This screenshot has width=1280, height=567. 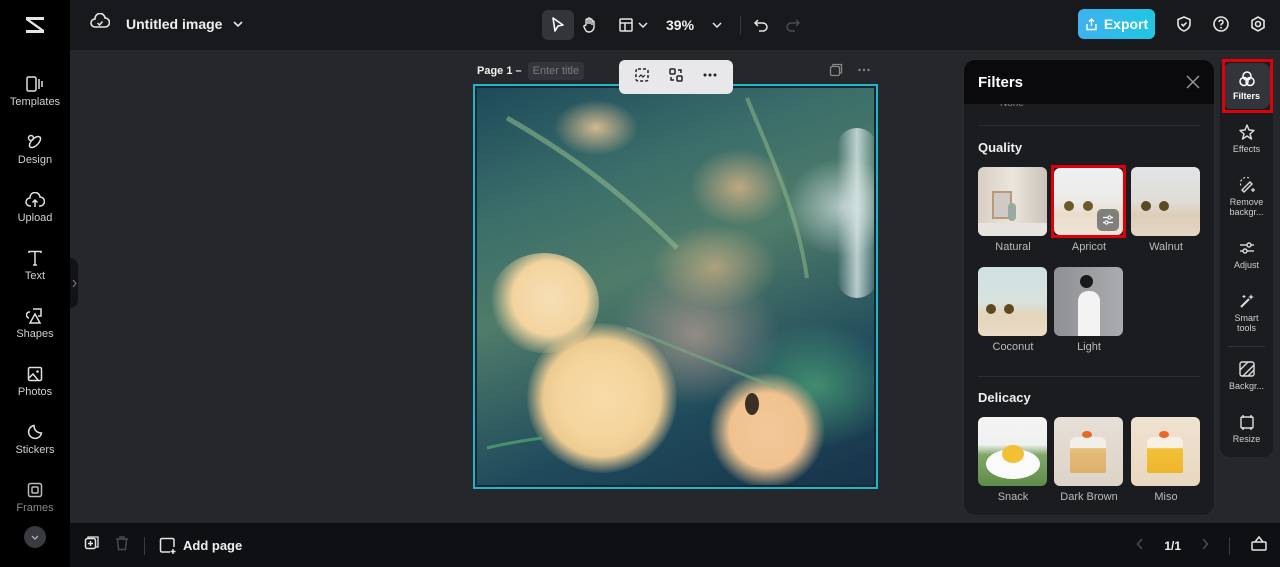 I want to click on previous-page-button, so click(x=1140, y=546).